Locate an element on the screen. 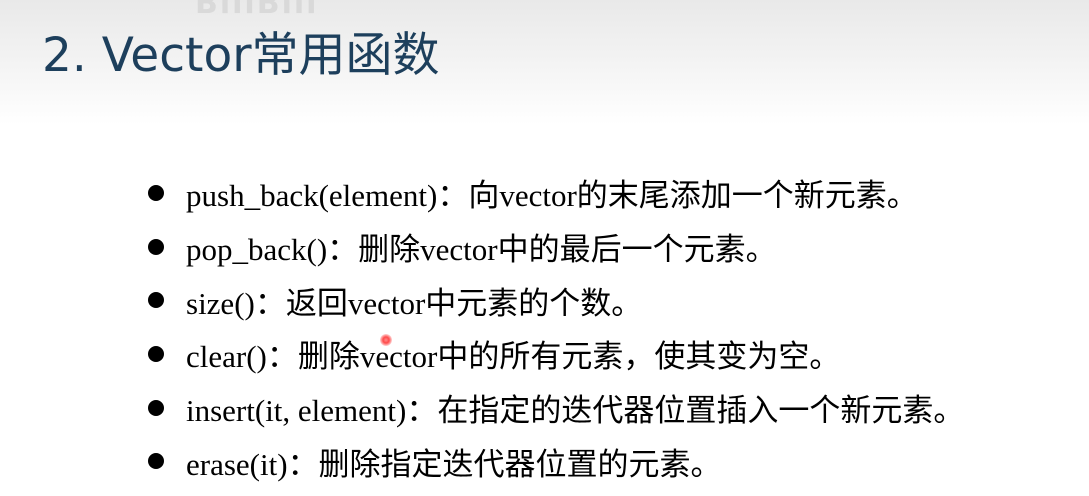 This screenshot has width=1089, height=496. list-item: pop_back()：删除vector中的最后一个元素。 is located at coordinates (556, 247).